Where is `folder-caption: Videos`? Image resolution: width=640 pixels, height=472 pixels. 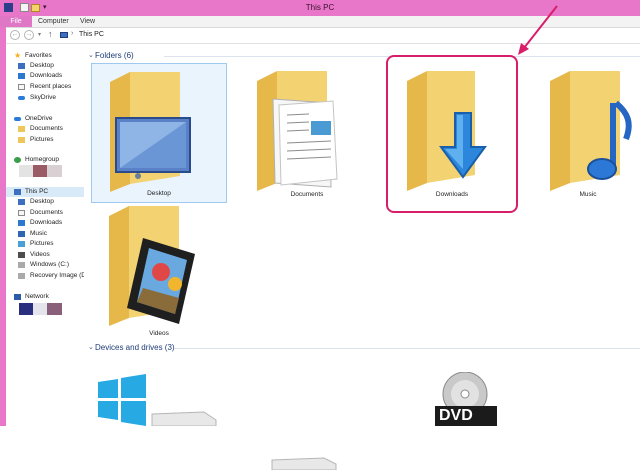
folder-caption: Videos is located at coordinates (159, 333).